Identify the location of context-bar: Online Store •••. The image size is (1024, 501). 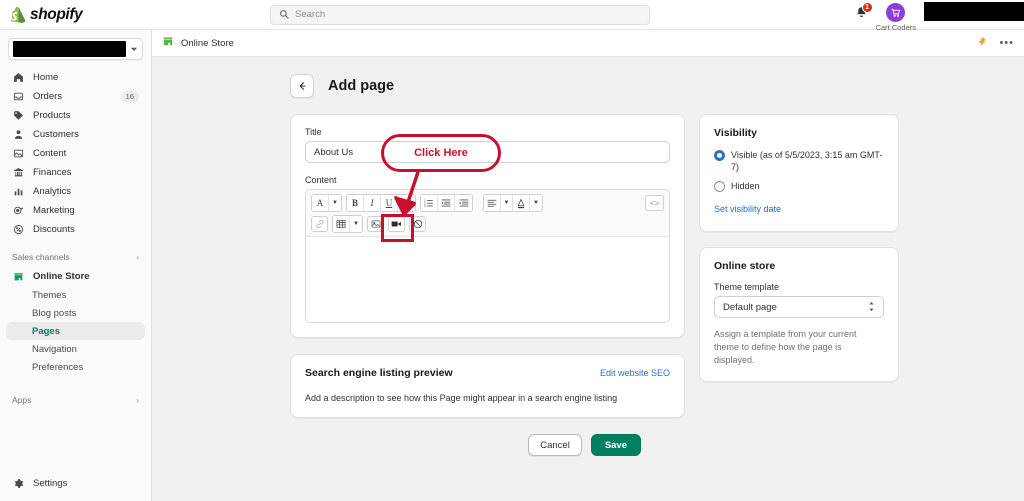
(588, 43).